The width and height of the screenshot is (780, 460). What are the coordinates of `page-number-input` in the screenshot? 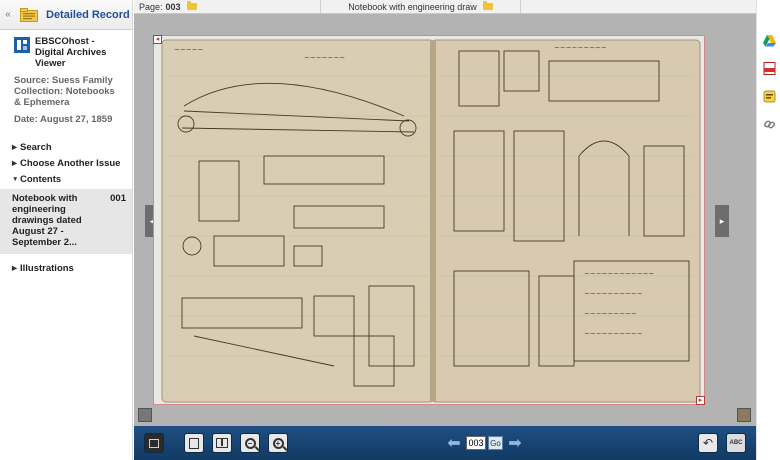 It's located at (476, 443).